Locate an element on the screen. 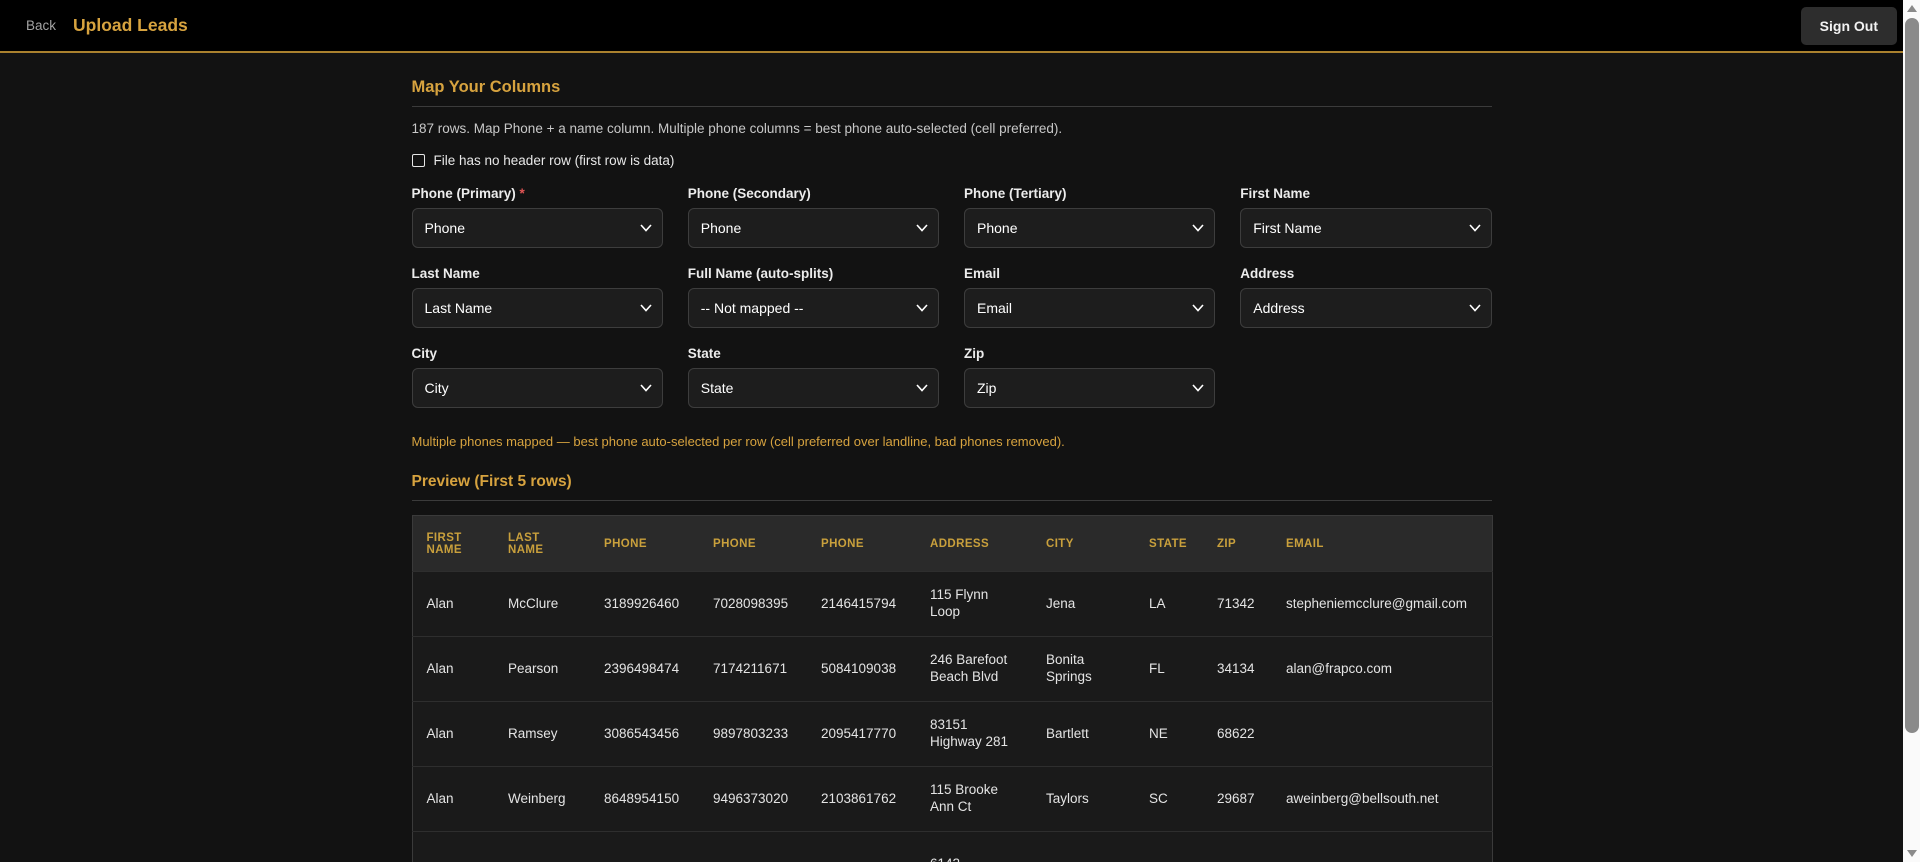 This screenshot has height=862, width=1920. field-label: Phone (Secondary) is located at coordinates (813, 193).